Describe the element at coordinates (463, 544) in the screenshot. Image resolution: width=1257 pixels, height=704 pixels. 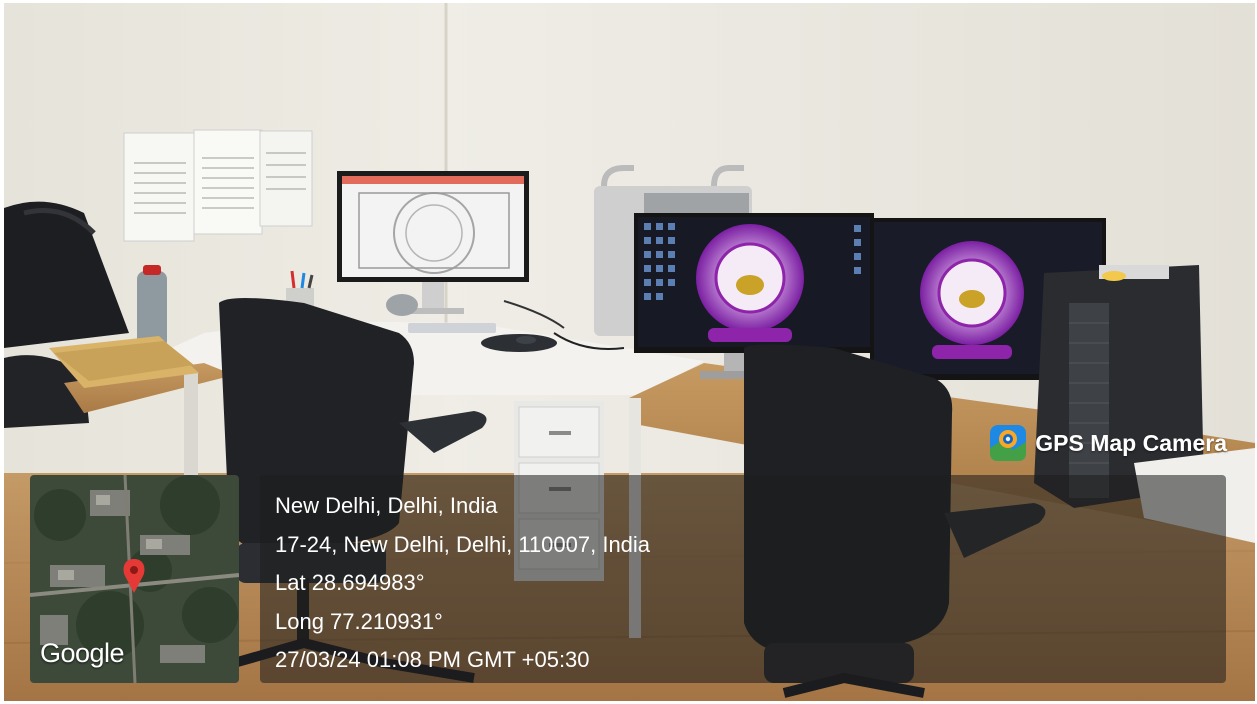
I see `full-address: 17-24, New Delhi, Delhi, 110007, India` at that location.